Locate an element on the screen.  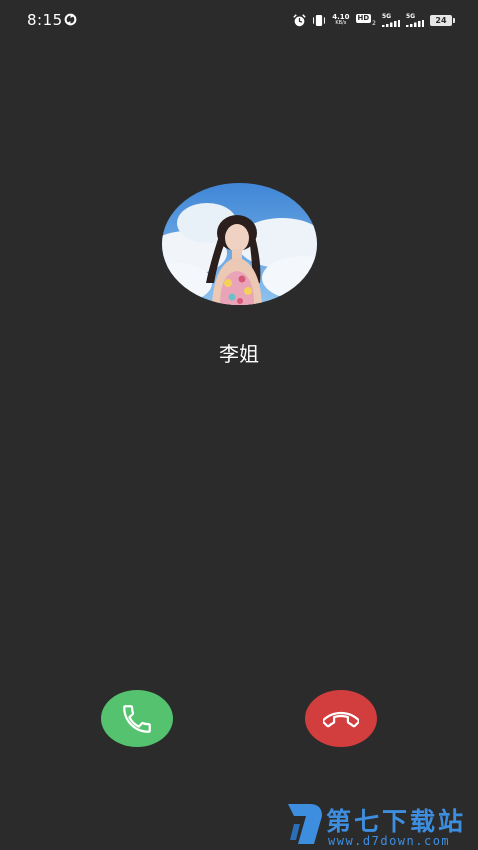
phone-icon is located at coordinates (137, 718).